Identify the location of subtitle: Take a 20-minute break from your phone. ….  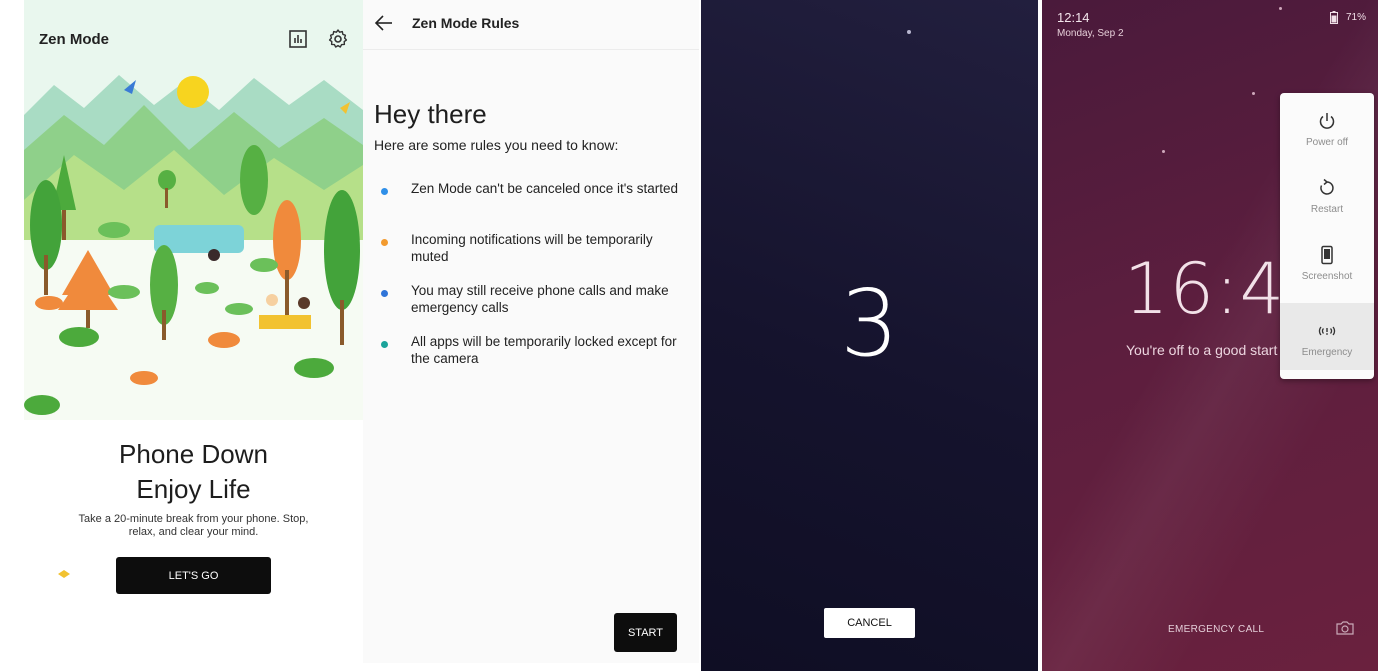
(193, 525).